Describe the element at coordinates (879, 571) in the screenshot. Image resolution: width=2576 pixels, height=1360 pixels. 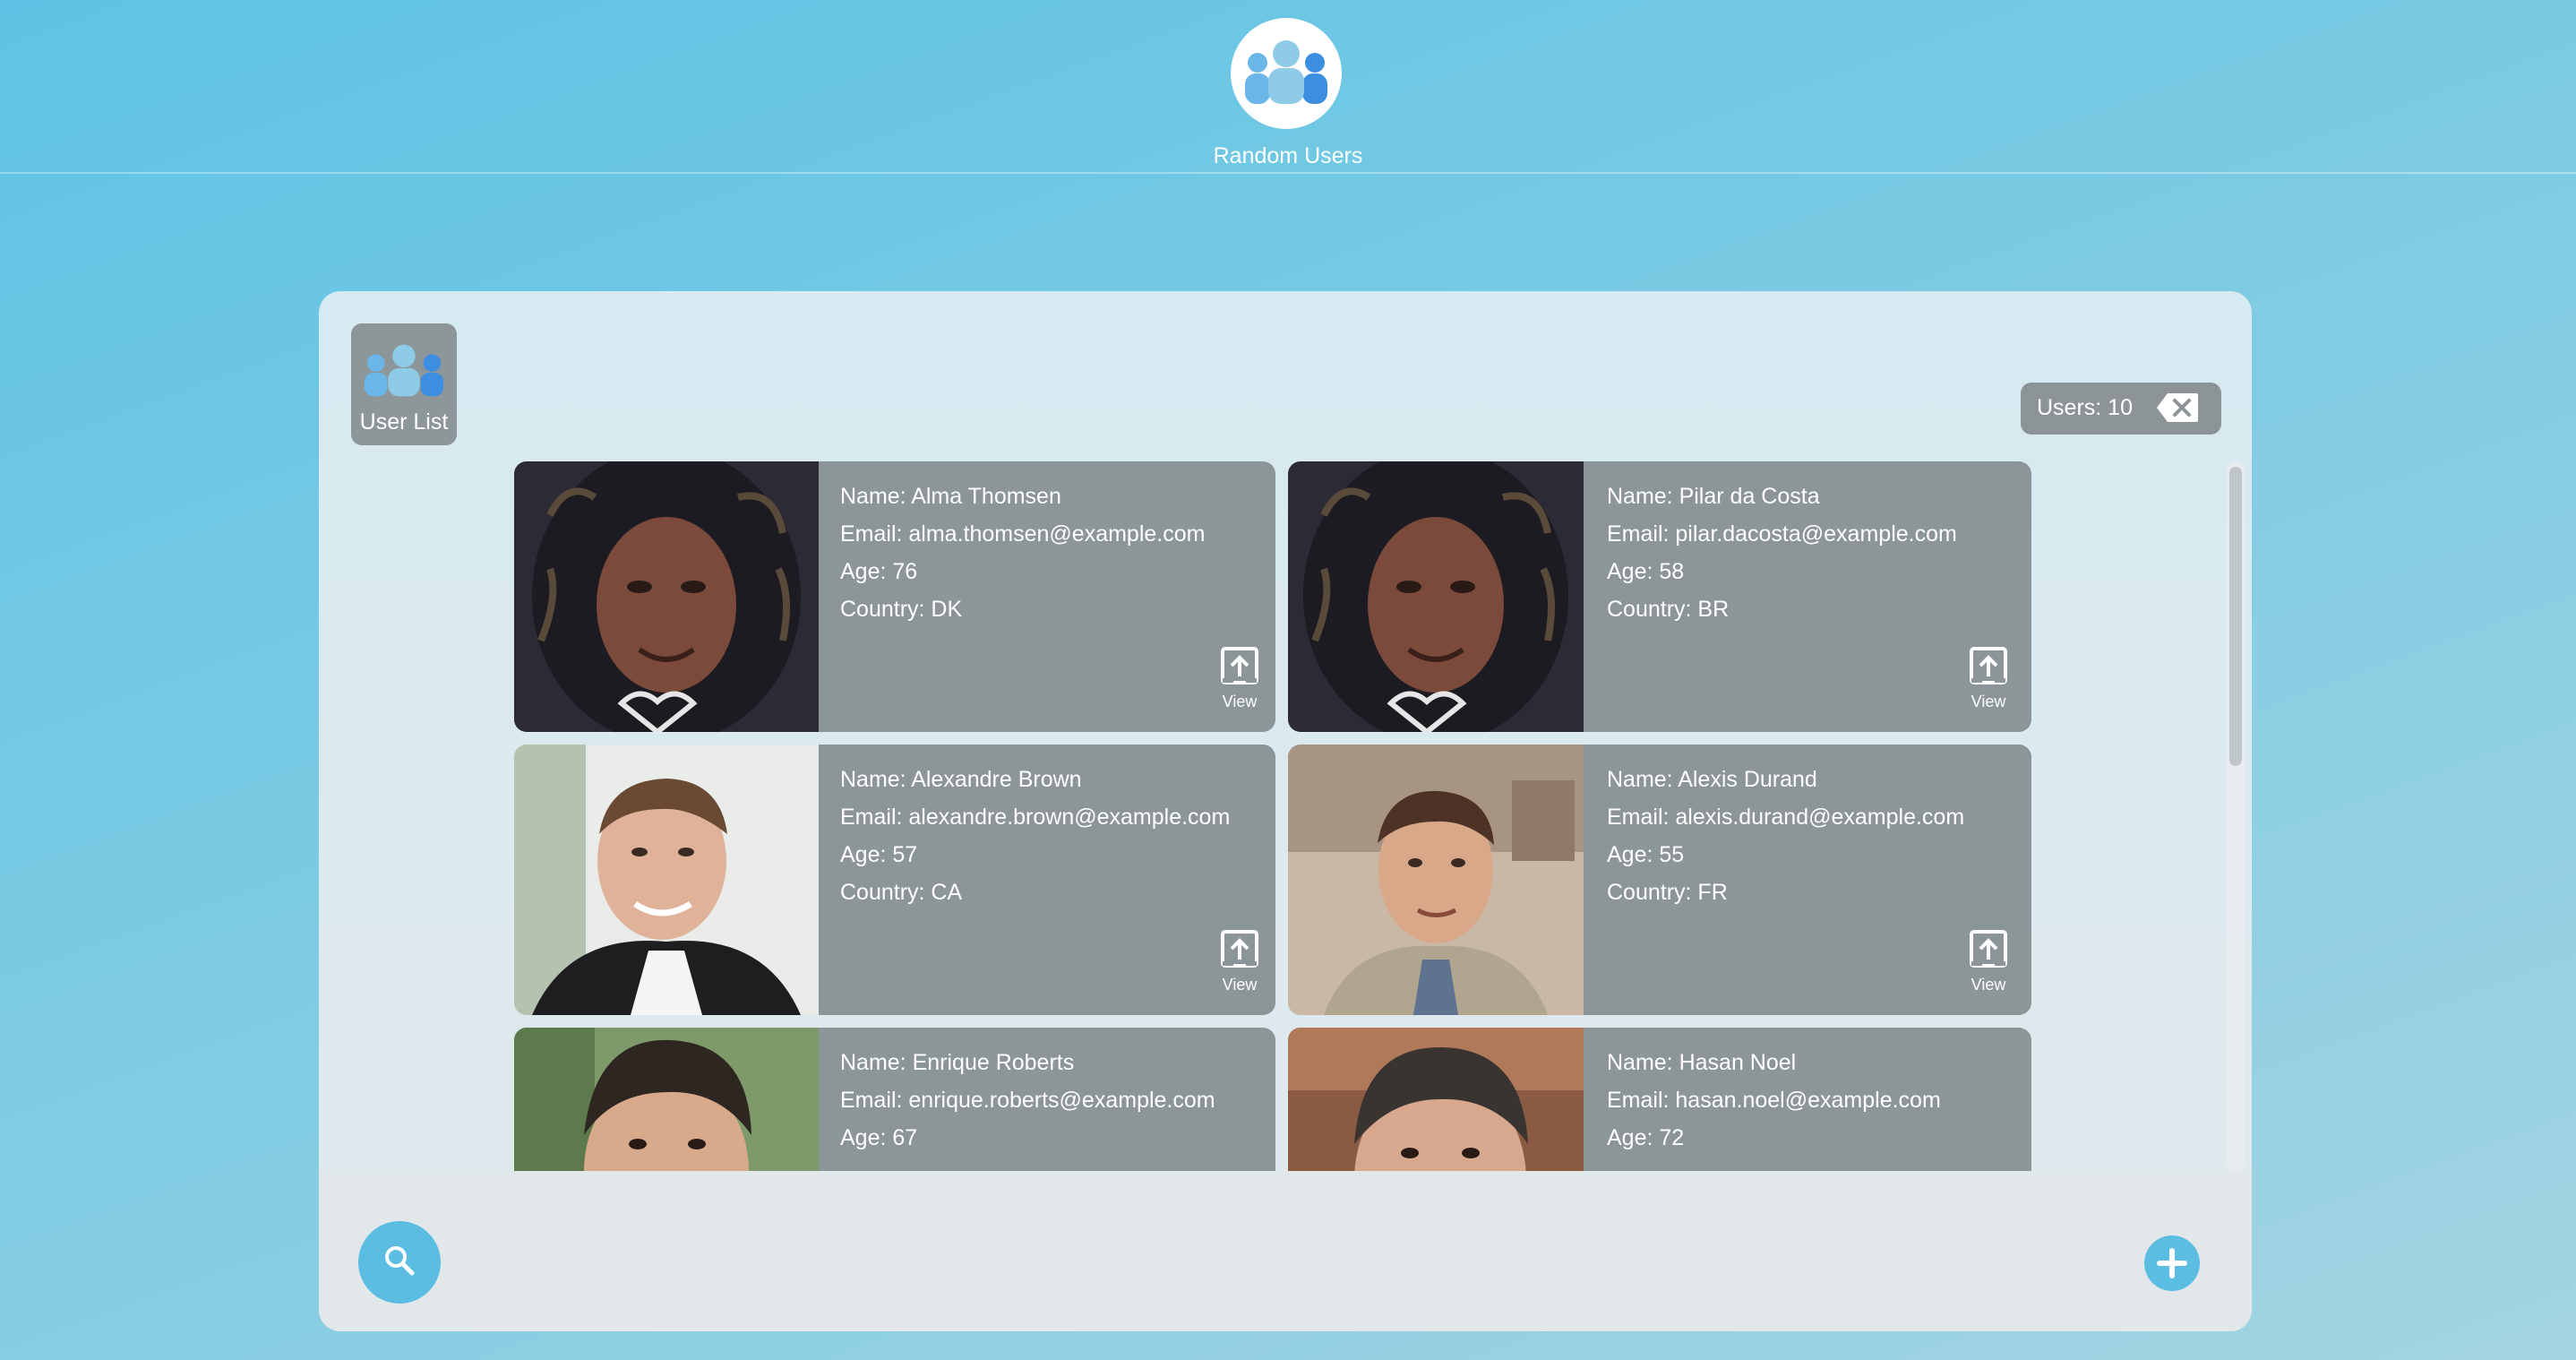
I see `user-age: Age: 76` at that location.